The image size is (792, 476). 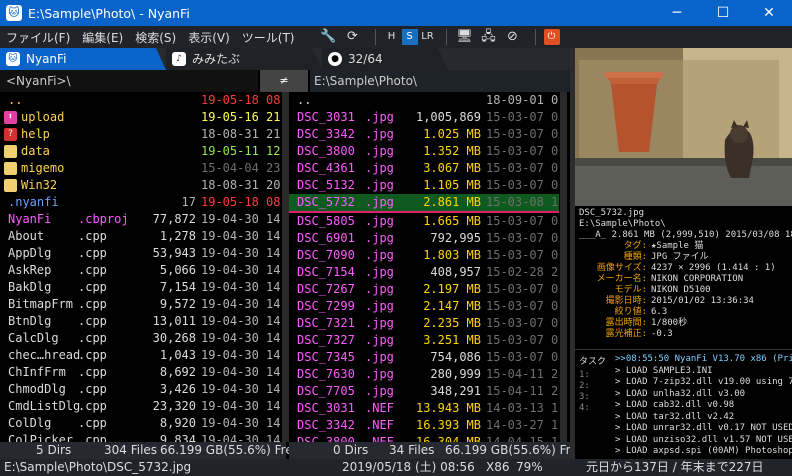 I want to click on file-row: BakDlg .cpp 7,154 19-04-30 14, so click(x=141, y=287).